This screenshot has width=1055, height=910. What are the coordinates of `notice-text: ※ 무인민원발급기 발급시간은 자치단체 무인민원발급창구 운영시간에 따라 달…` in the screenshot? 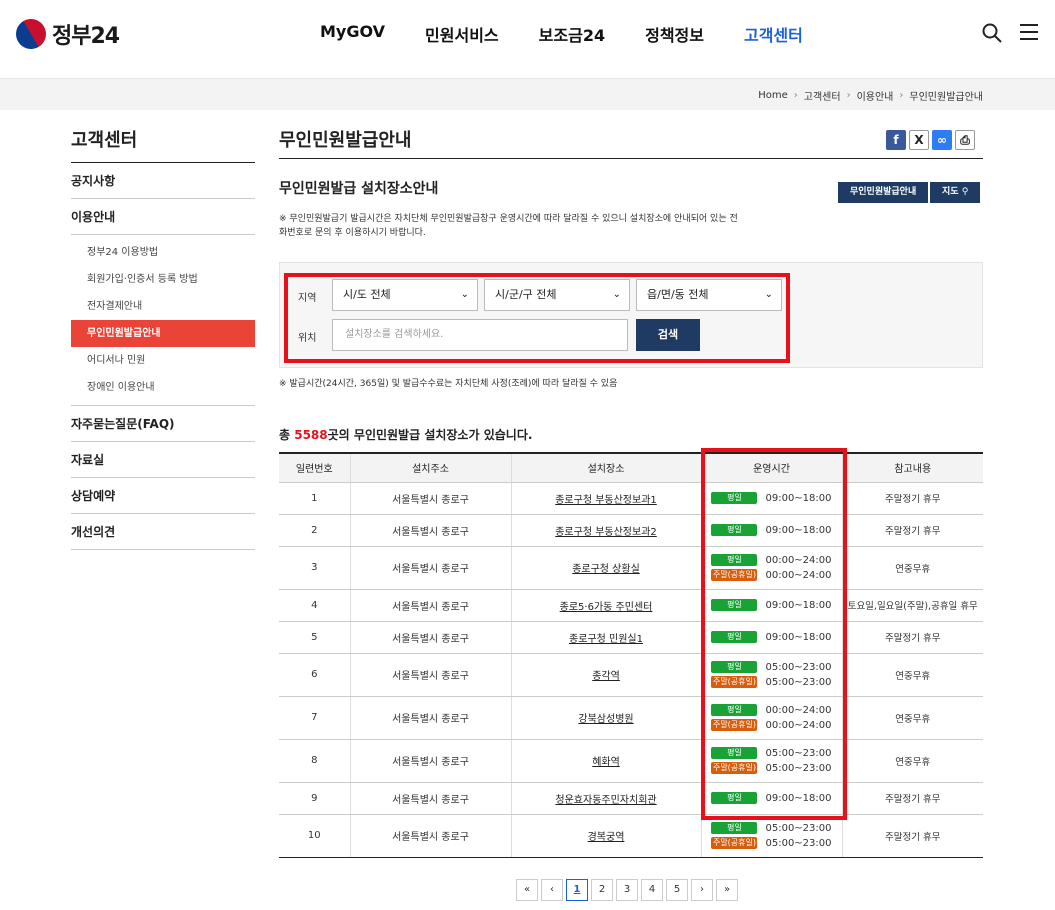 It's located at (508, 226).